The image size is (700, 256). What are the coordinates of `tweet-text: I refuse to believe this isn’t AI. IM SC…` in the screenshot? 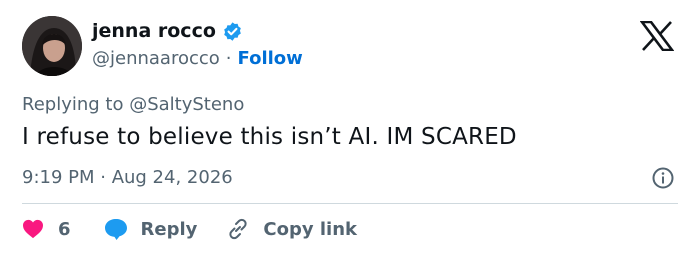 It's located at (269, 137).